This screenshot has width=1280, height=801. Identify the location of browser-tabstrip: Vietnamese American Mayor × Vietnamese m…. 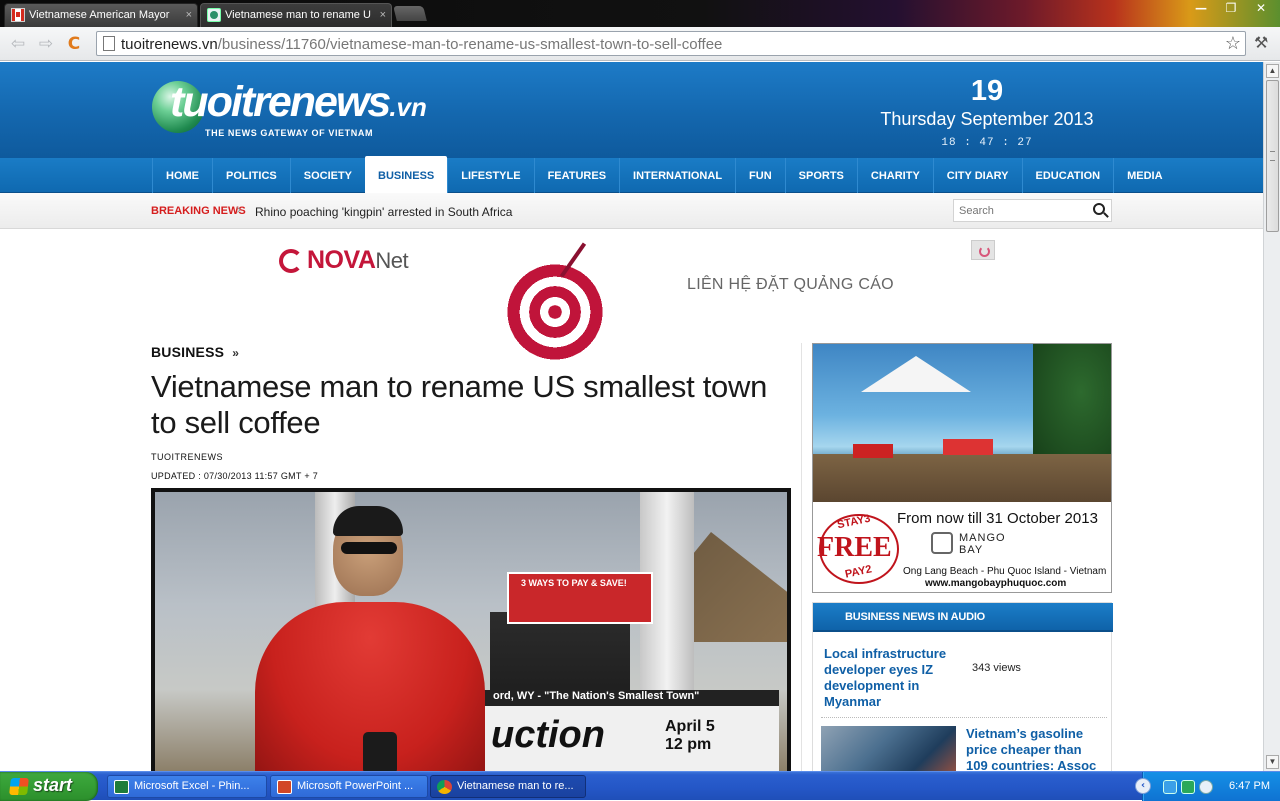
(640, 13).